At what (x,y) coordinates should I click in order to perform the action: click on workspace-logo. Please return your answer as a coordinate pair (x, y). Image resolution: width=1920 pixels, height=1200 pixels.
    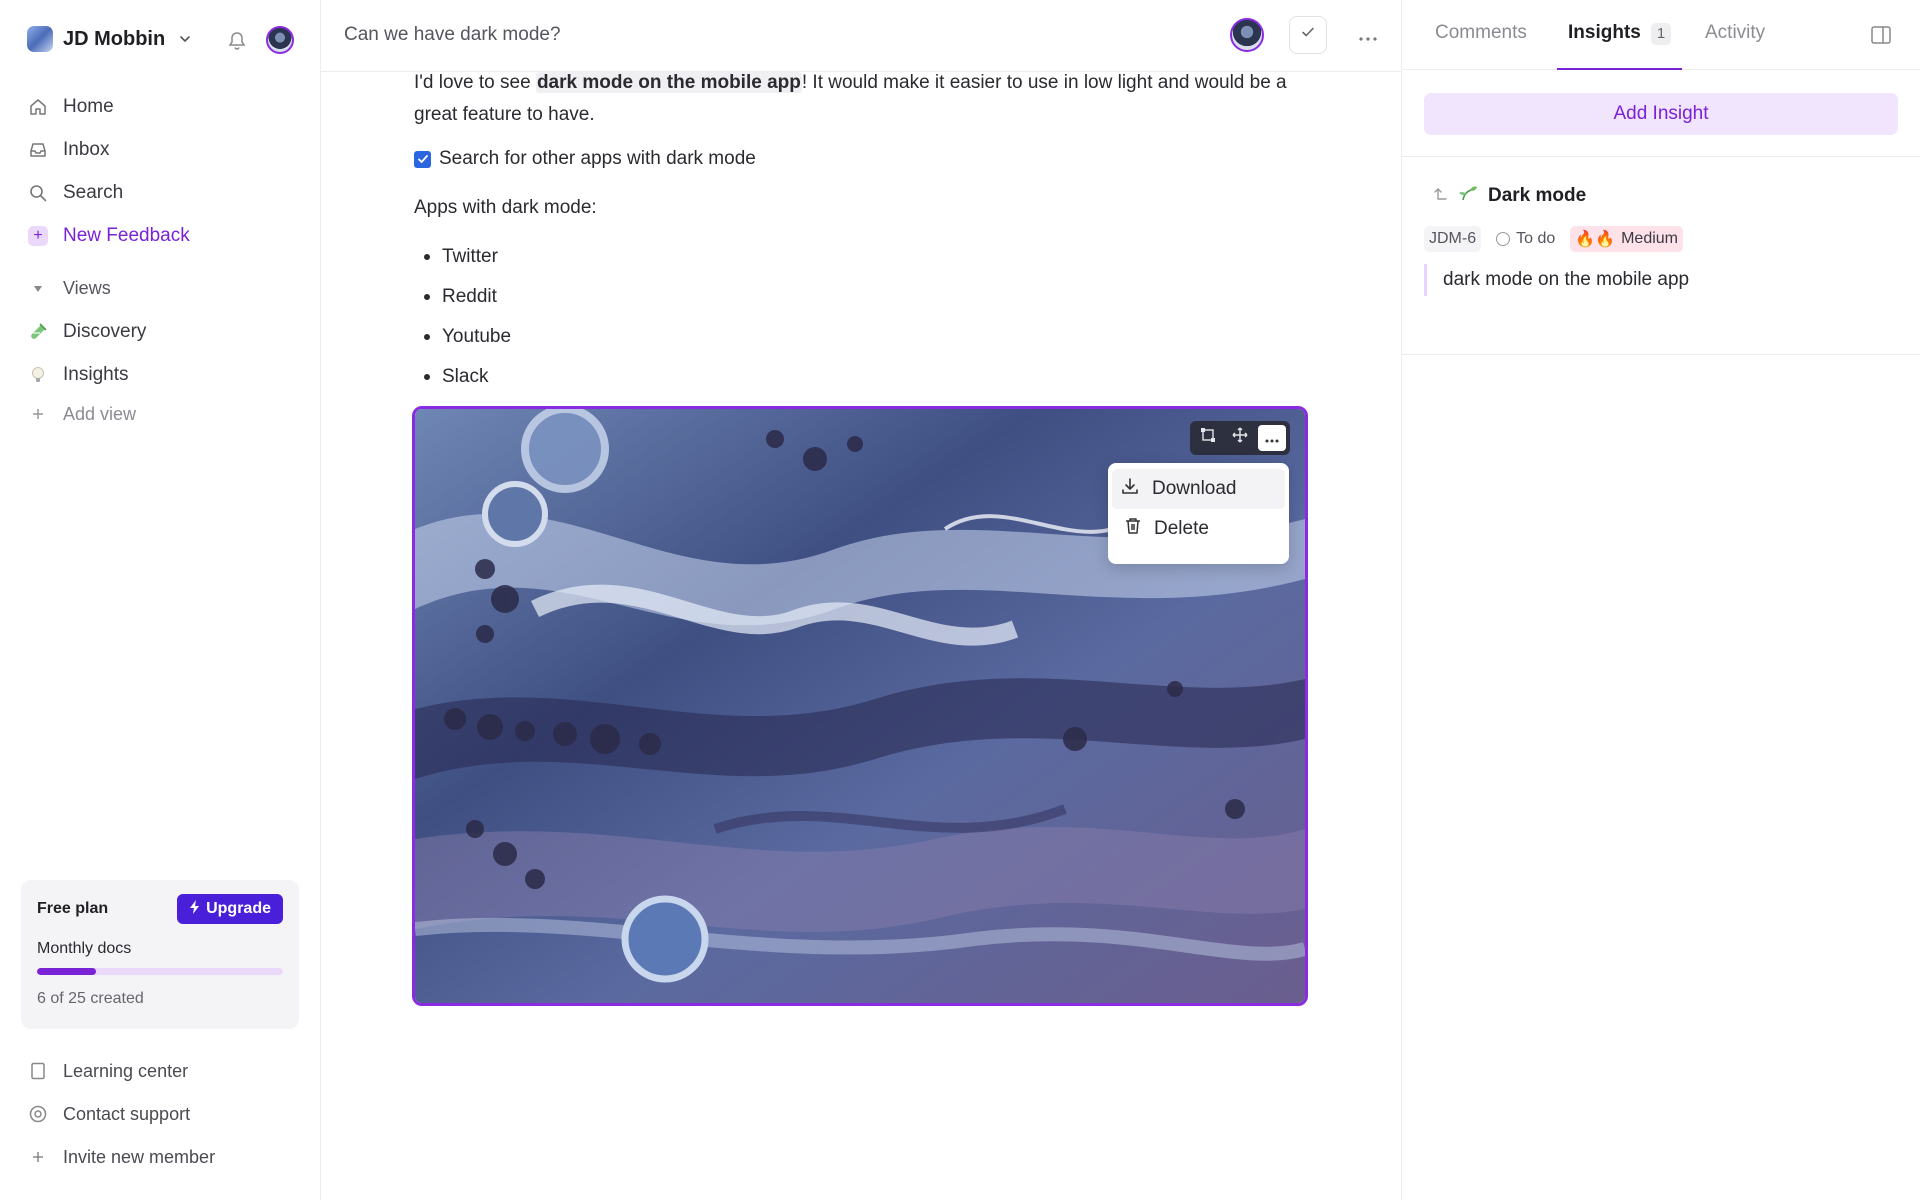
    Looking at the image, I should click on (40, 39).